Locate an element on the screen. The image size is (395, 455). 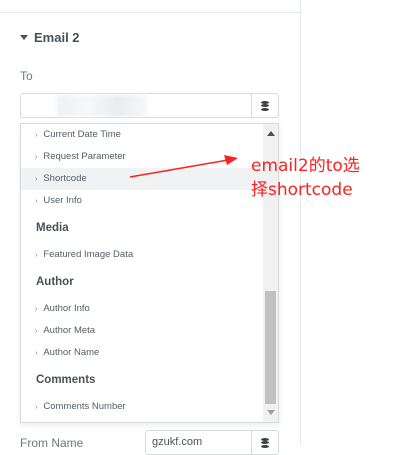
annotation-note: email2的to选 择shortcode is located at coordinates (323, 178).